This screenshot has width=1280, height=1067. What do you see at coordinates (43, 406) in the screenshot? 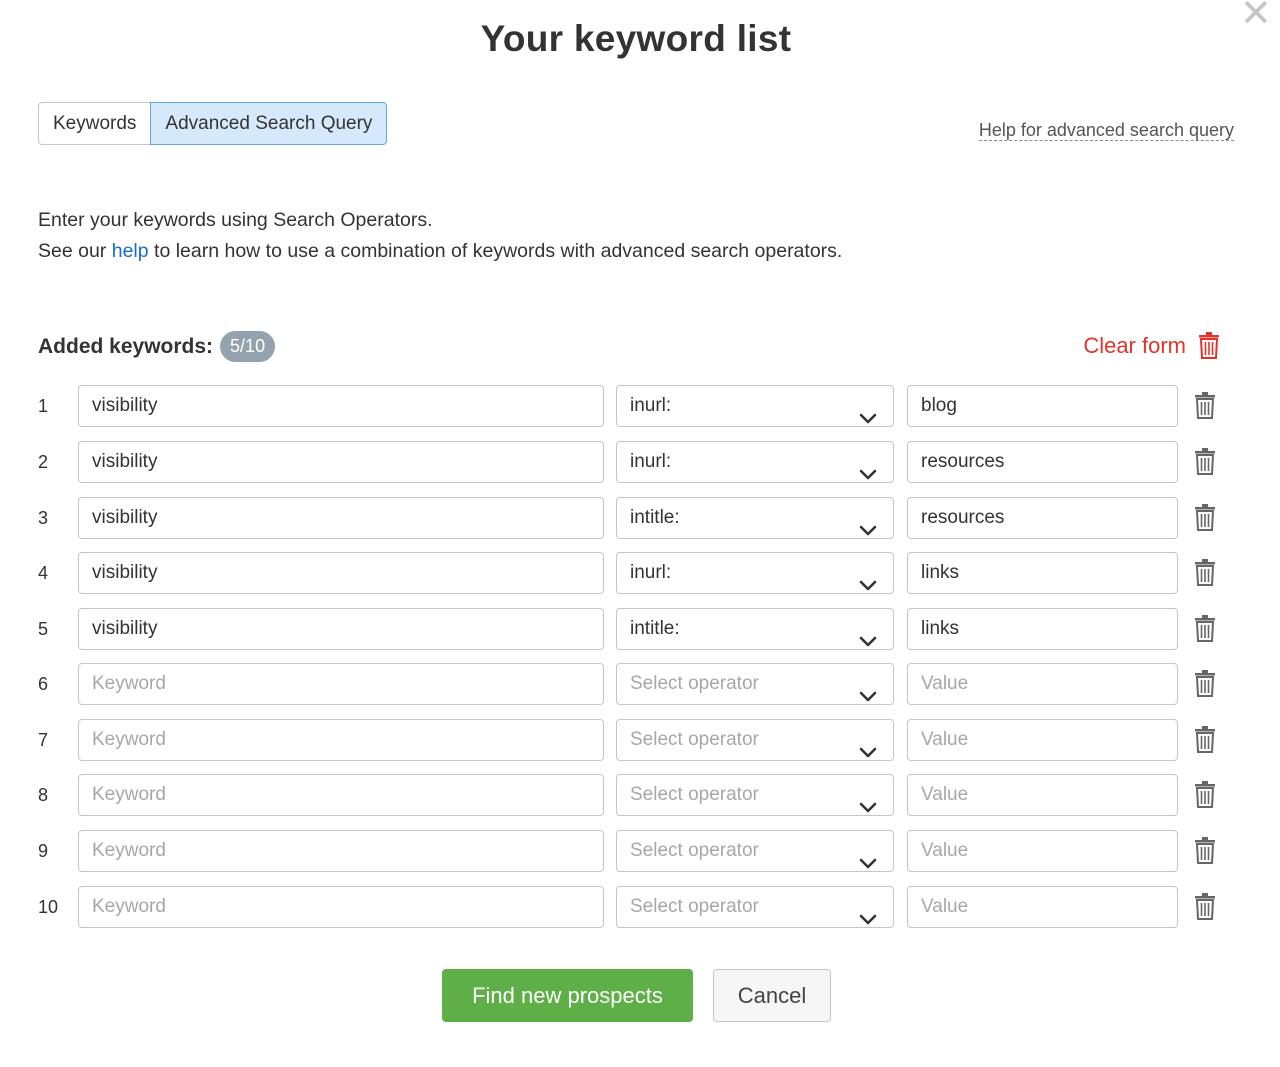
I see `row-number: 1` at bounding box center [43, 406].